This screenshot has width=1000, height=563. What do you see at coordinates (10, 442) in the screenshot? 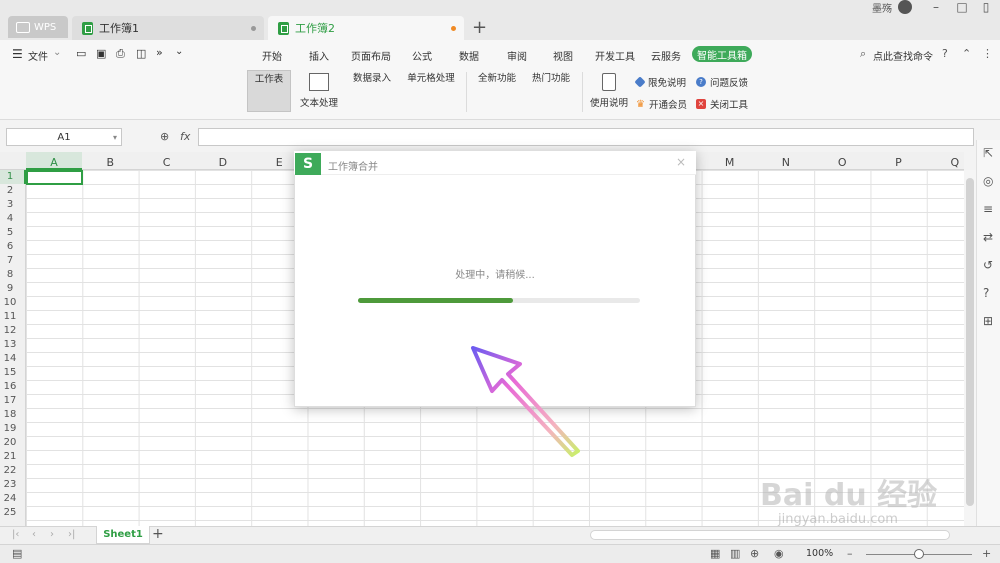
I see `row-header: 20` at bounding box center [10, 442].